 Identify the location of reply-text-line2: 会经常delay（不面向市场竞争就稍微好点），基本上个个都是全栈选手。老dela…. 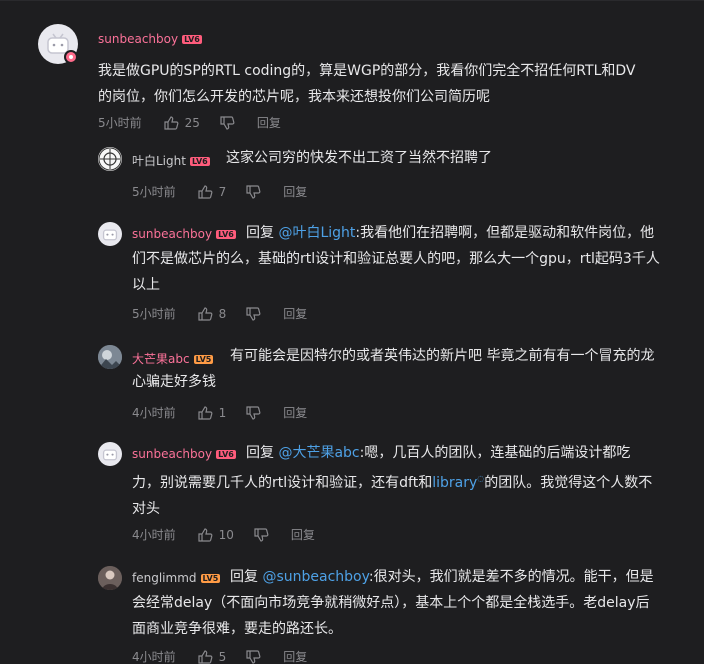
(391, 603).